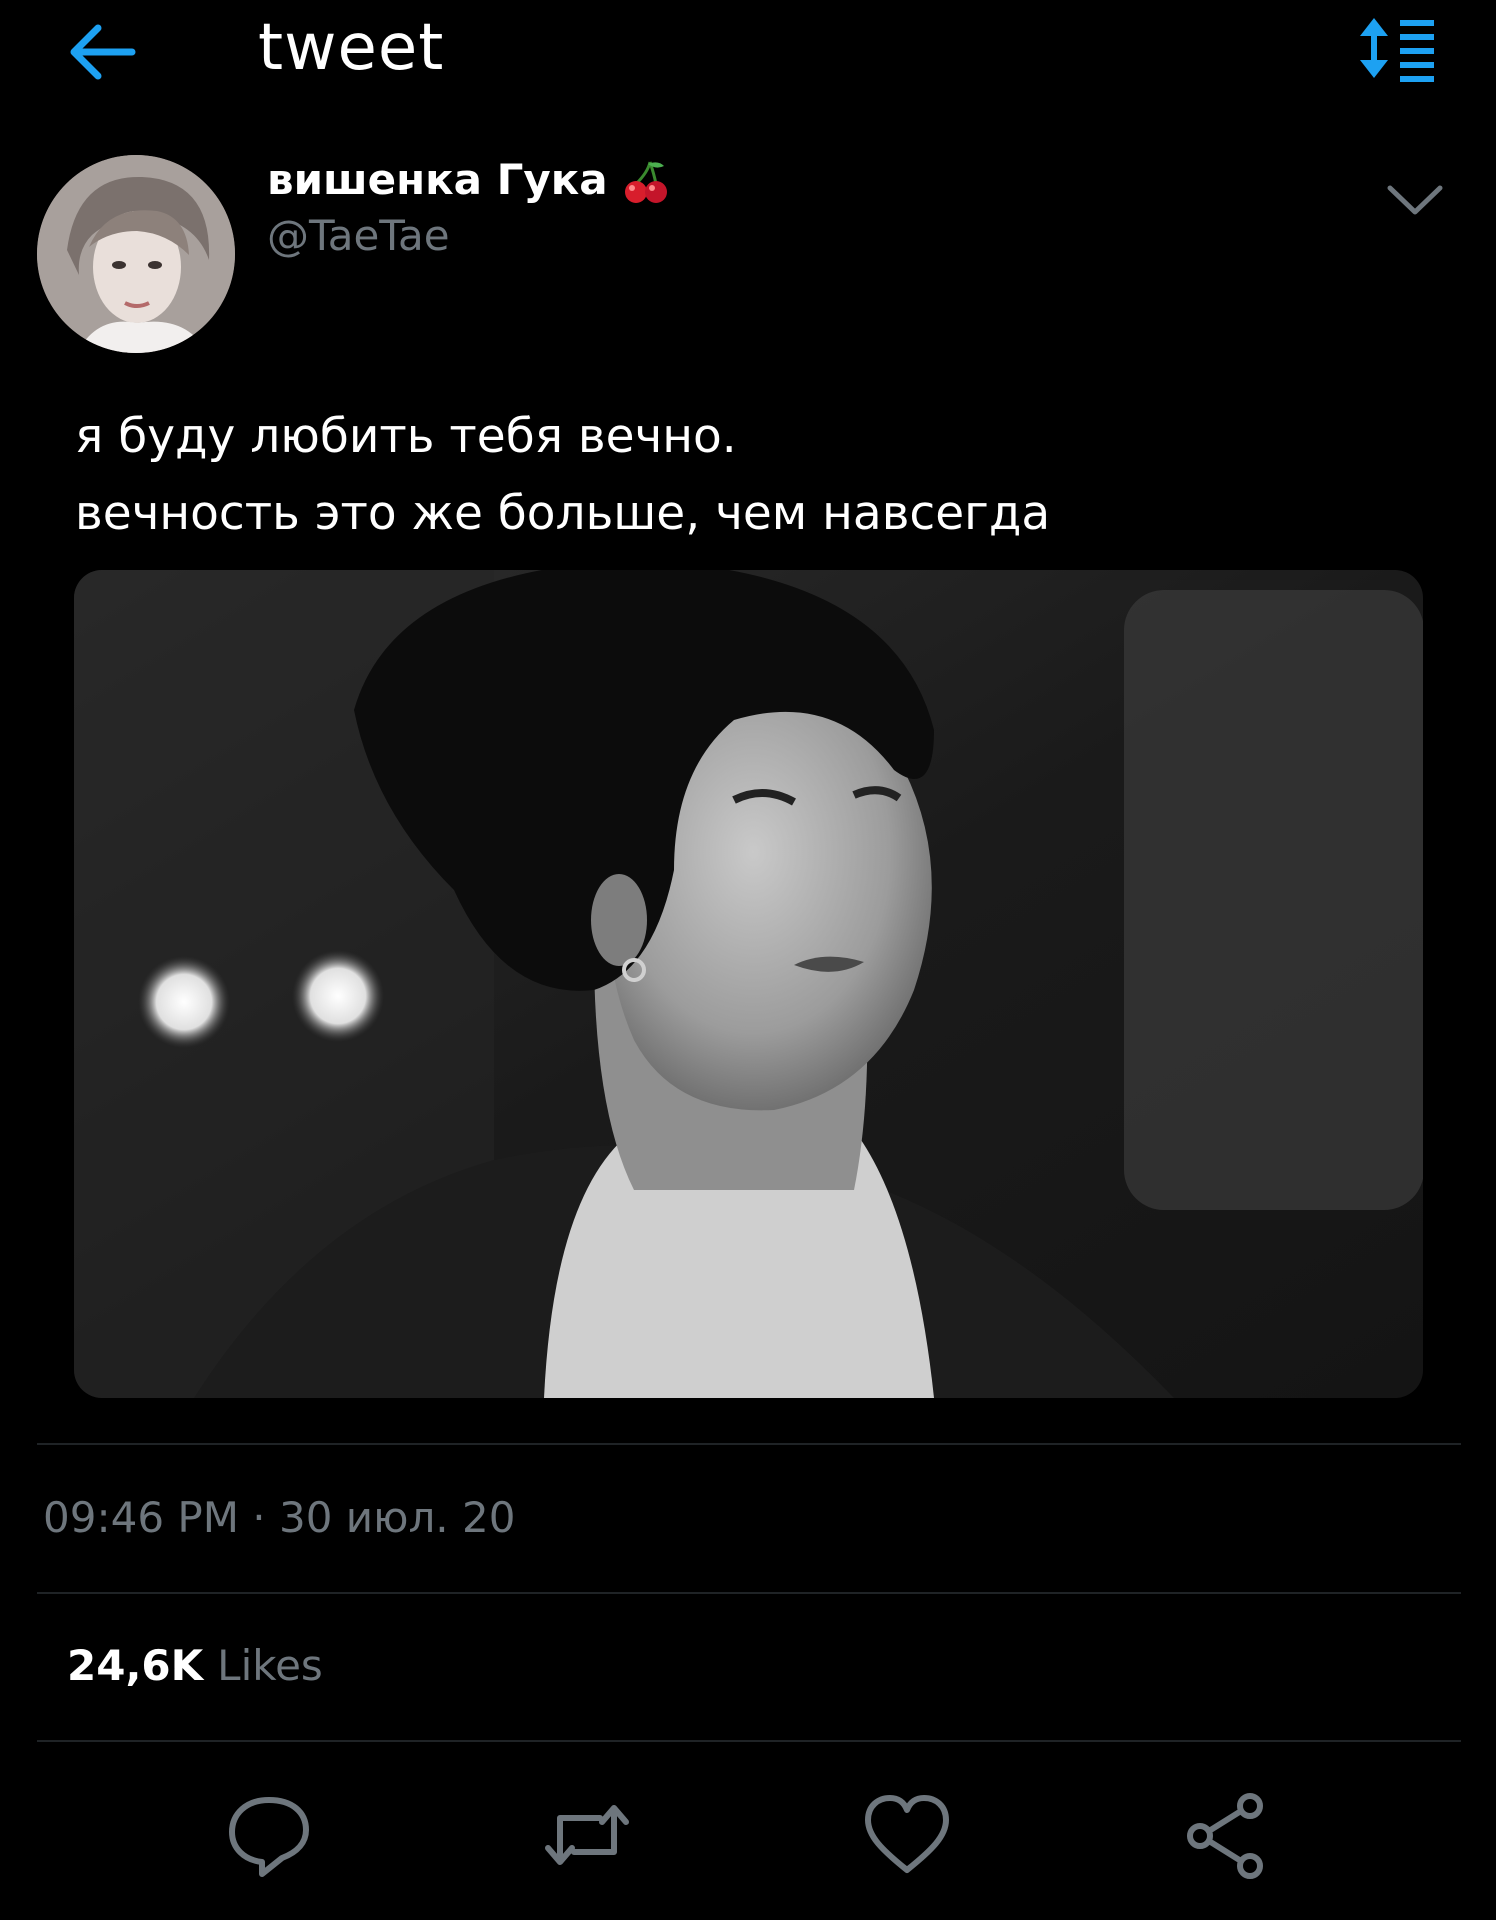  I want to click on avatar, so click(136, 254).